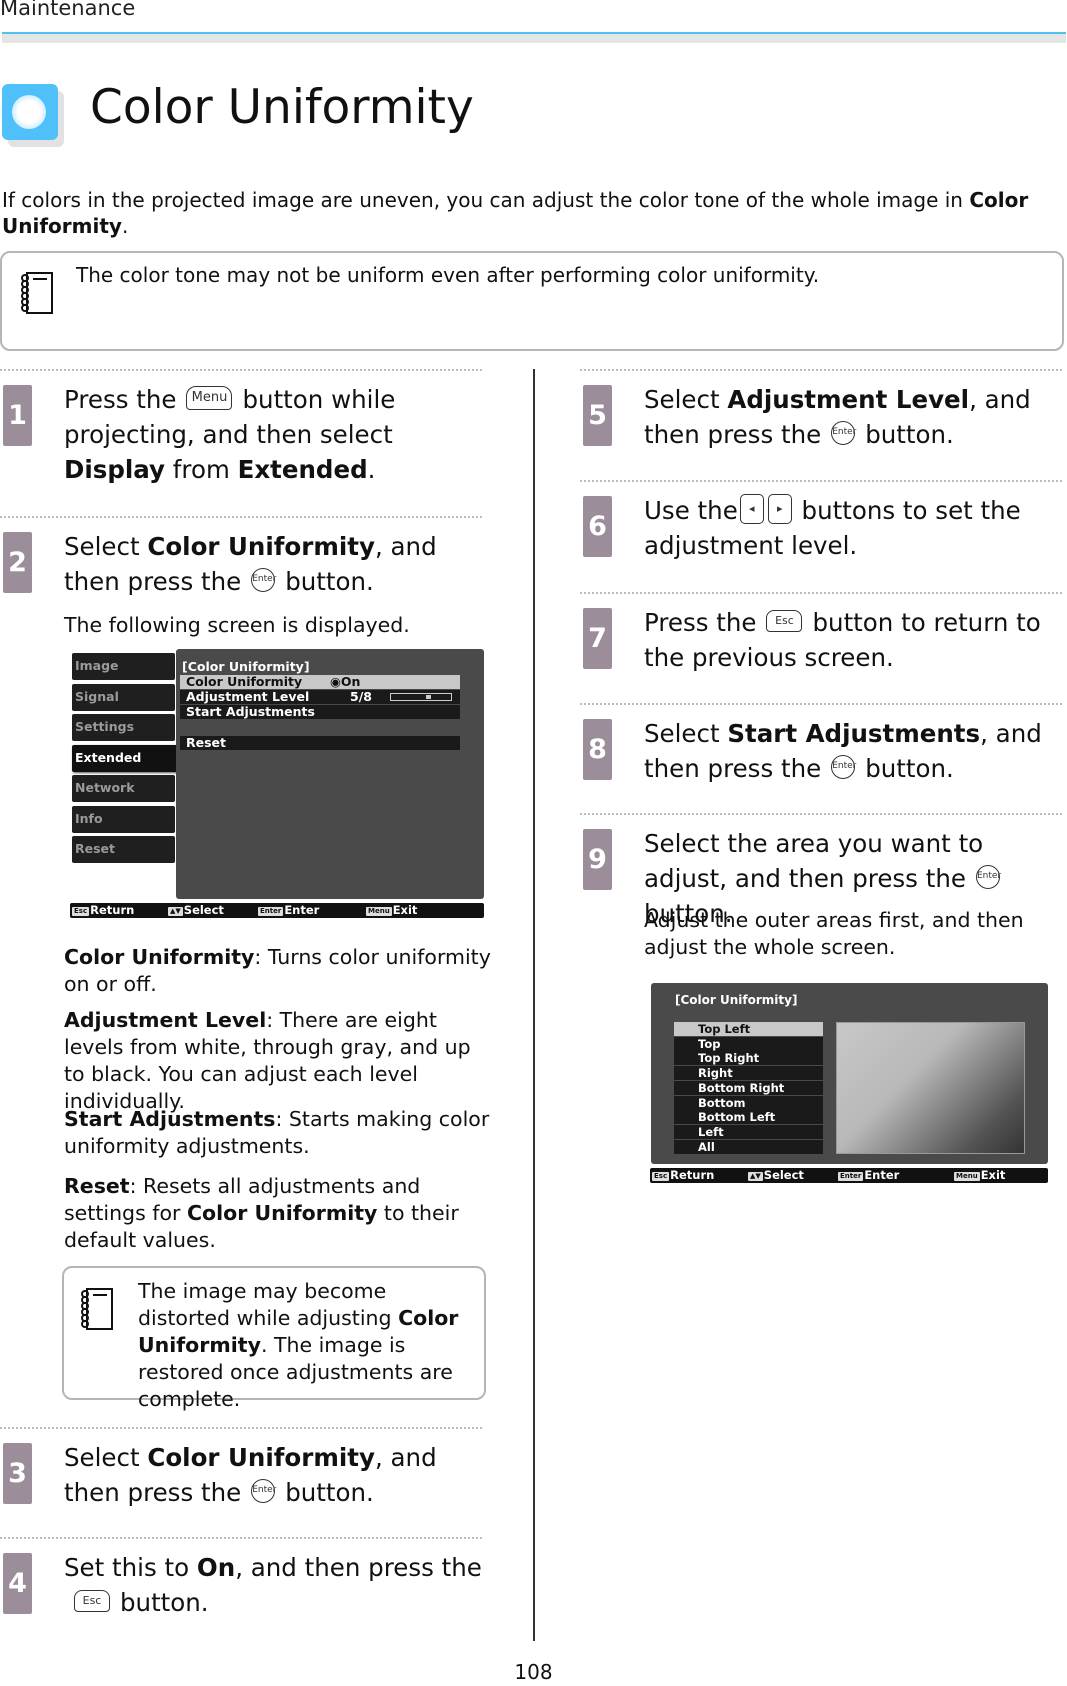  What do you see at coordinates (209, 398) in the screenshot?
I see `menu-key-icon: Menu` at bounding box center [209, 398].